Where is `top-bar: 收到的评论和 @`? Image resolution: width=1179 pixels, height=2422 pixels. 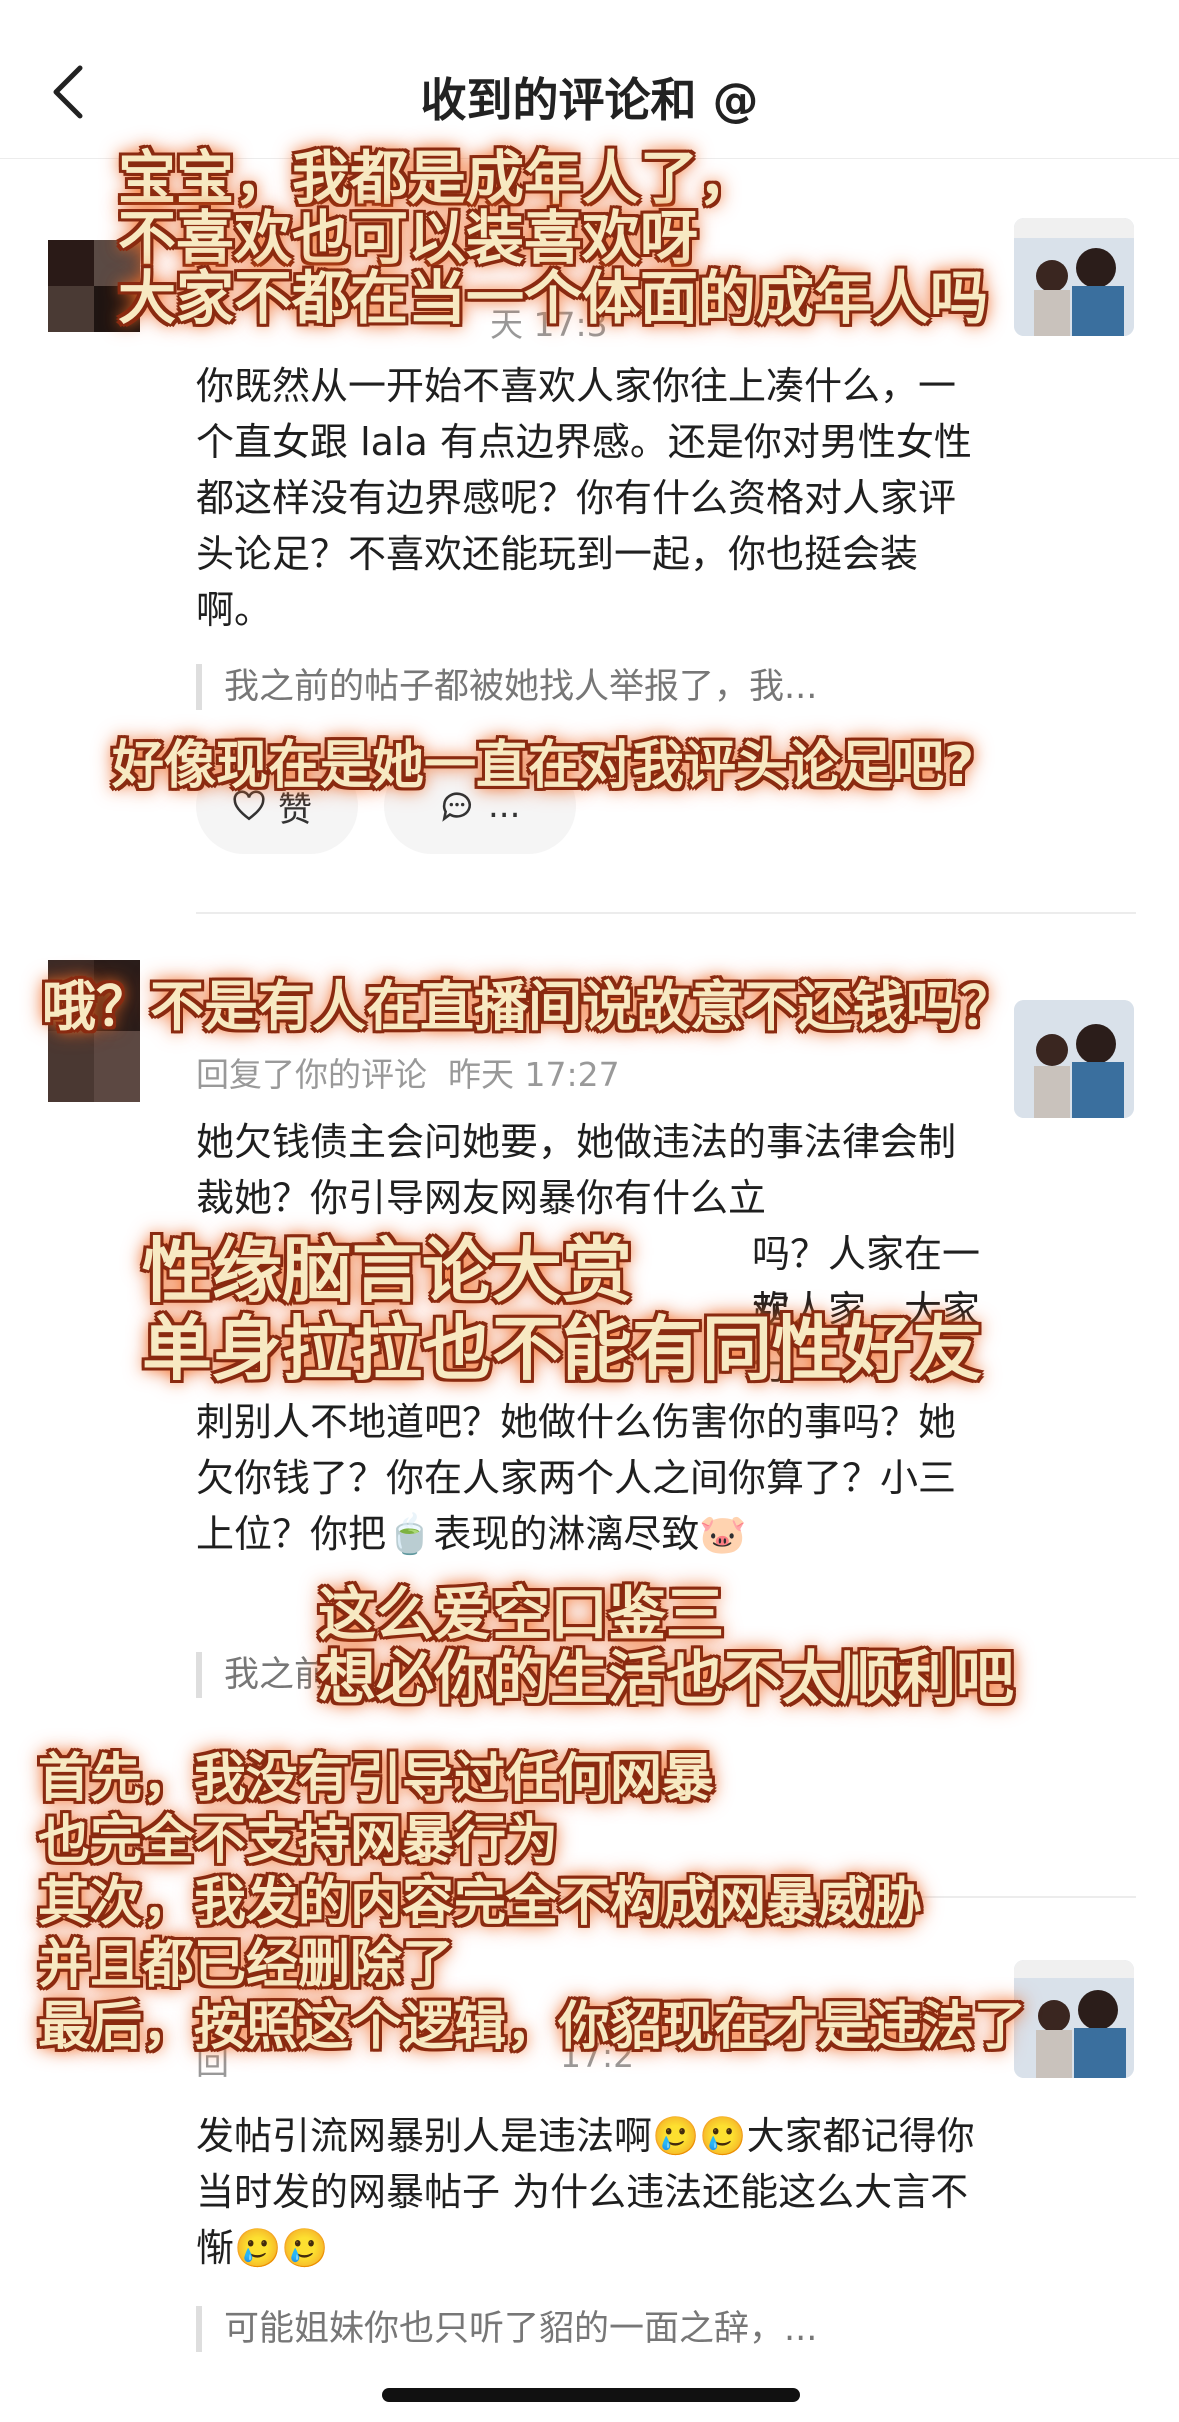 top-bar: 收到的评论和 @ is located at coordinates (589, 79).